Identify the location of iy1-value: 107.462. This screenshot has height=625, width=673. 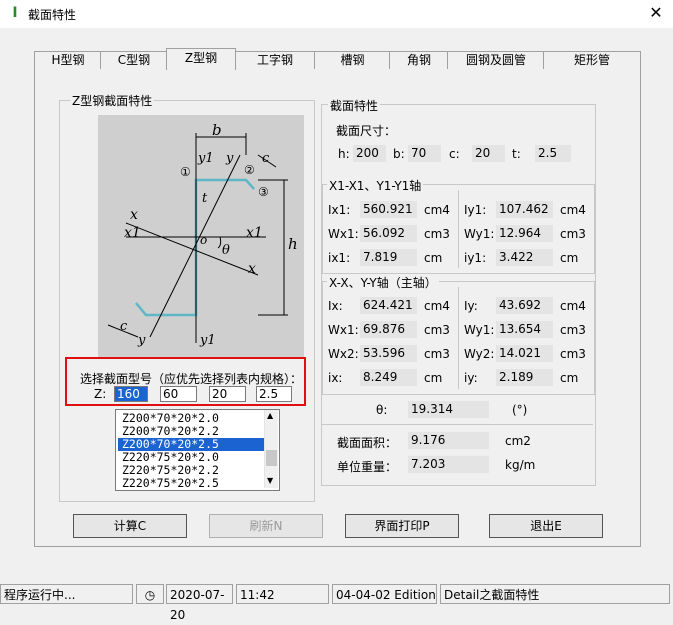
(524, 209).